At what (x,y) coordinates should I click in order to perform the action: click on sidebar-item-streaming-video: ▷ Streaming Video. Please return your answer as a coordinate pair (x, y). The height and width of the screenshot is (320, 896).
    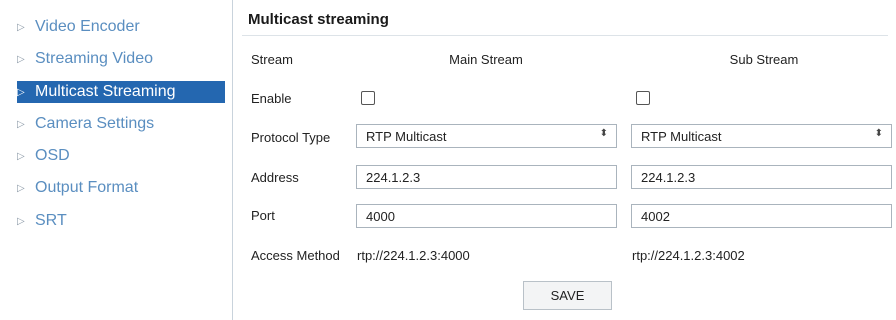
    Looking at the image, I should click on (121, 59).